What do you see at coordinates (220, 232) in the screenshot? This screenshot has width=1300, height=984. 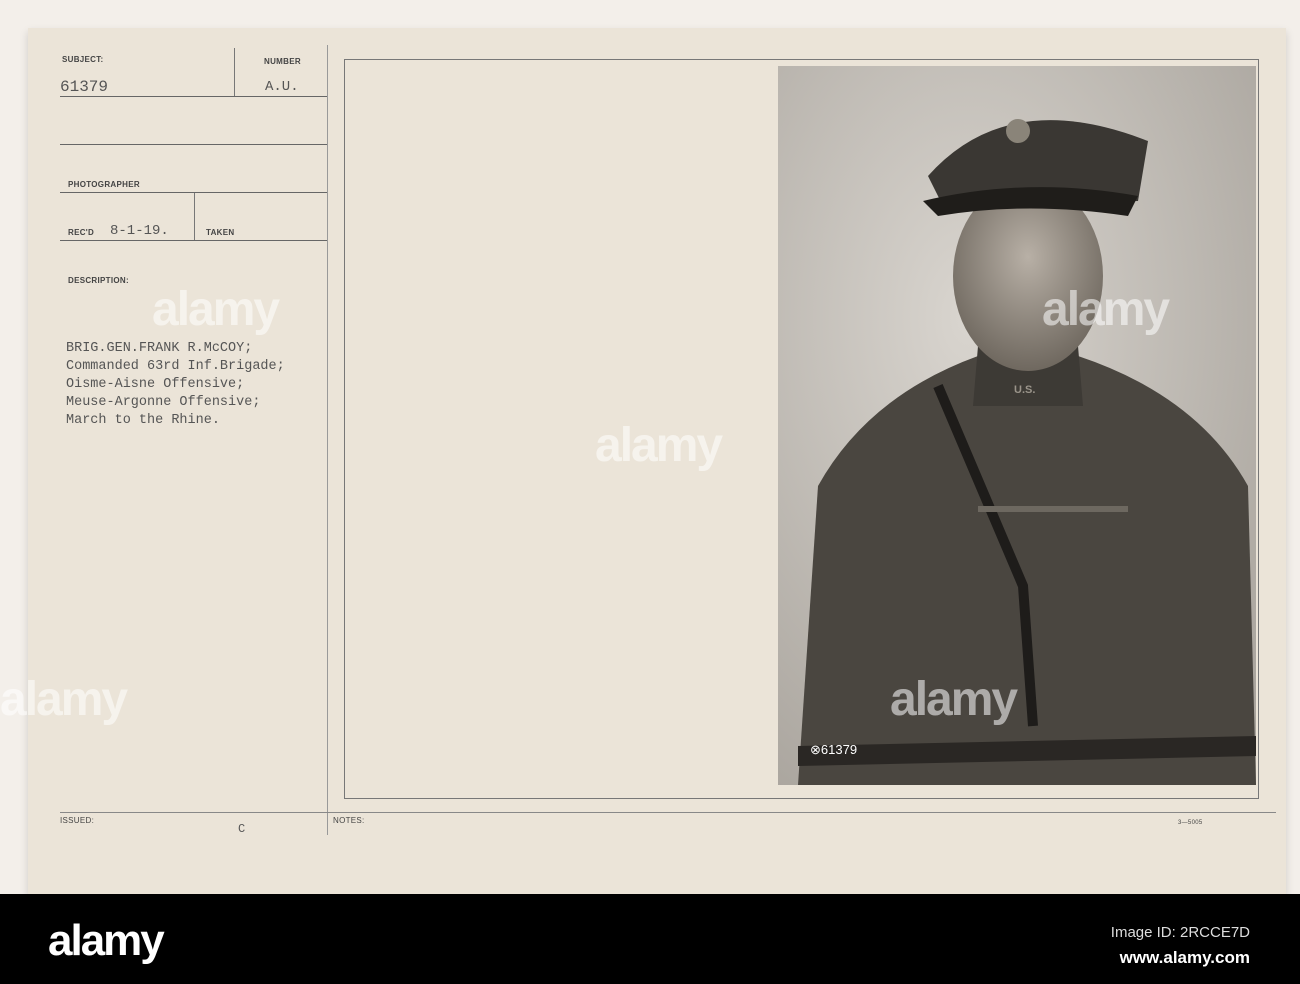 I see `taken-label: TAKEN` at bounding box center [220, 232].